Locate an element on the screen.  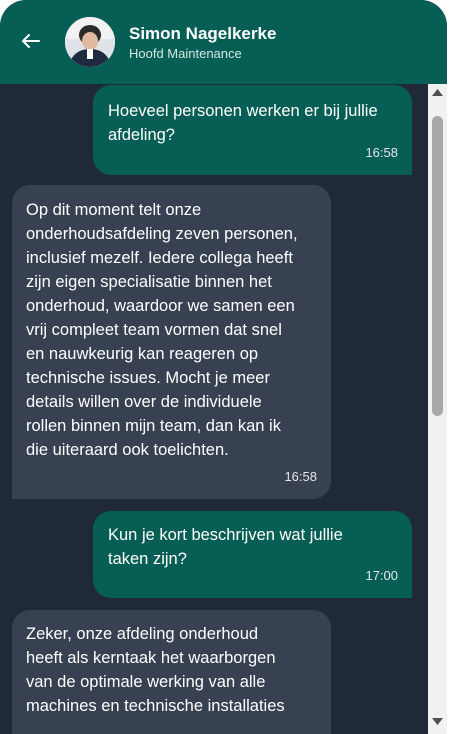
triangle-up-icon is located at coordinates (437, 92).